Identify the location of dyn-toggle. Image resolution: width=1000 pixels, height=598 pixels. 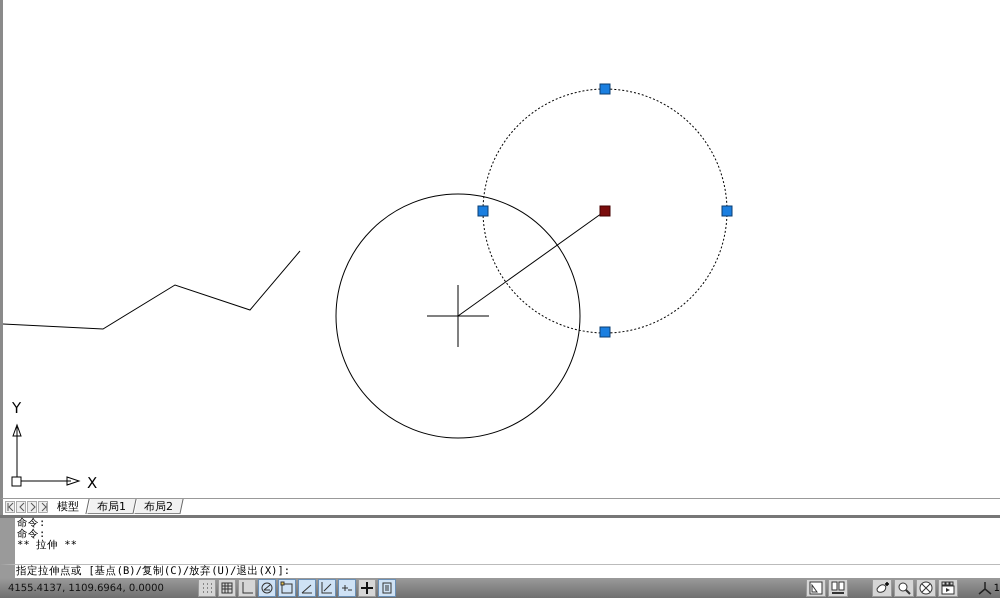
(347, 588).